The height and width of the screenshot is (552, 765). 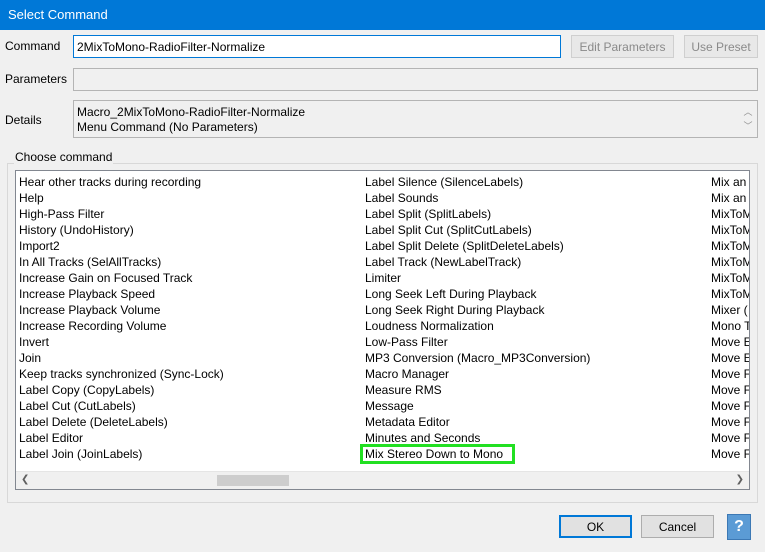 I want to click on list-item: History (UndoHistory), so click(x=189, y=230).